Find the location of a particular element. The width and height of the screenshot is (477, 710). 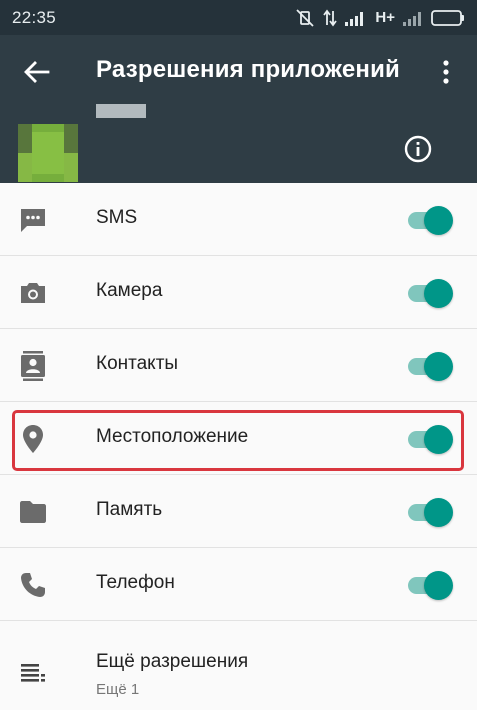

app-header is located at coordinates (238, 145).